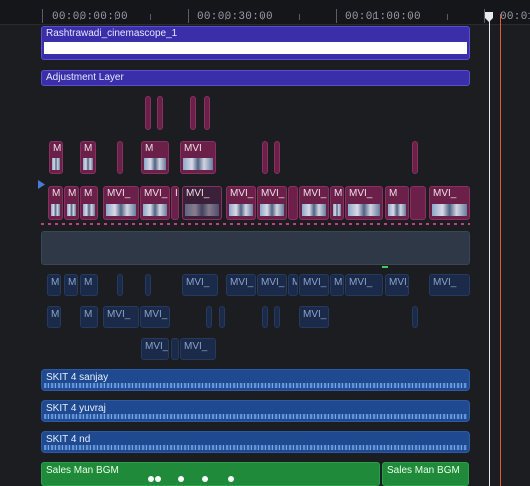  What do you see at coordinates (90, 17) in the screenshot?
I see `ruler-time-0: 00:00:00:00` at bounding box center [90, 17].